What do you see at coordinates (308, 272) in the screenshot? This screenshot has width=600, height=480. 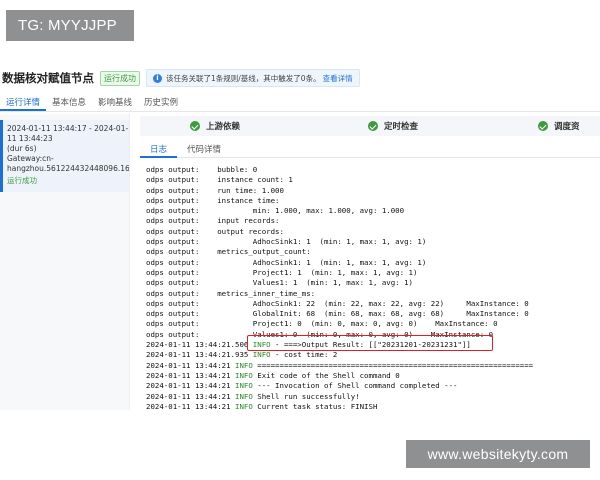 I see `log-text: Project1: 1 (min: 1, max: 1, avg: 1)` at bounding box center [308, 272].